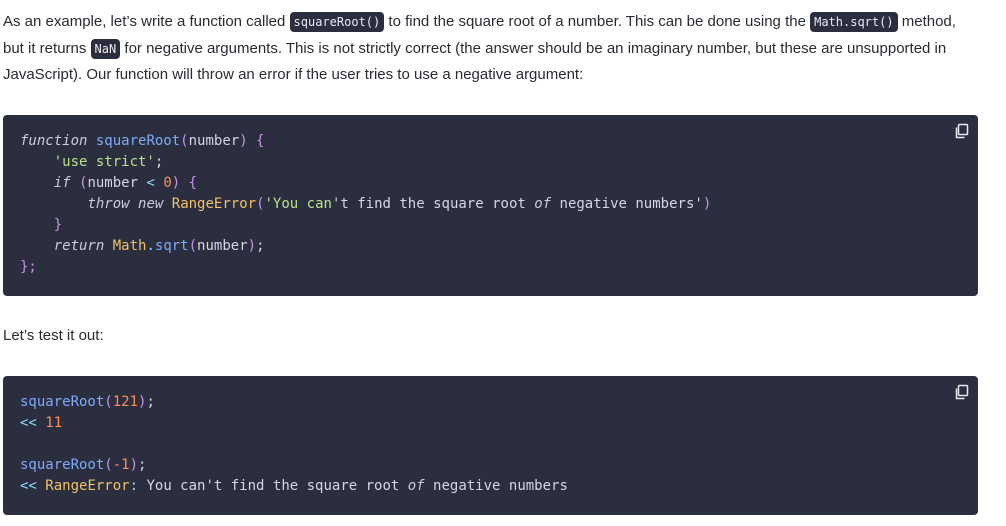 This screenshot has width=1006, height=526. Describe the element at coordinates (105, 48) in the screenshot. I see `inline-code-nan: NaN` at that location.